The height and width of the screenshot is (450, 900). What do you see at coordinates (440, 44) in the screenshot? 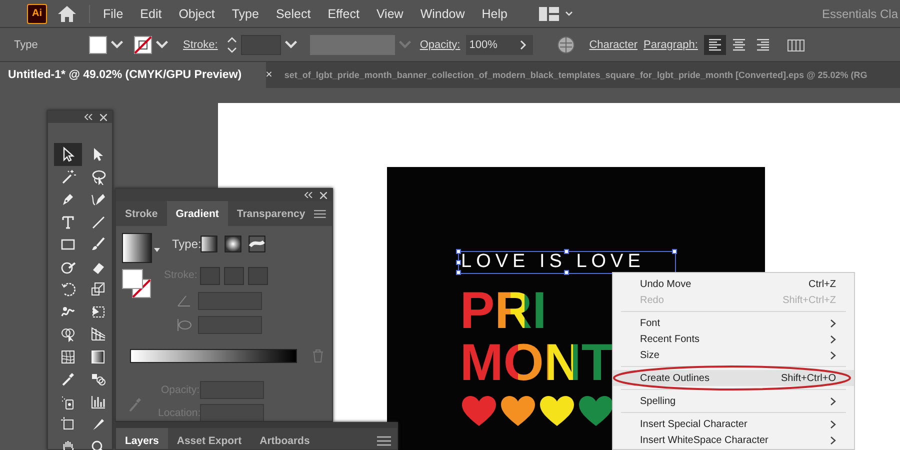
I see `opacity-label: Opacity:` at bounding box center [440, 44].